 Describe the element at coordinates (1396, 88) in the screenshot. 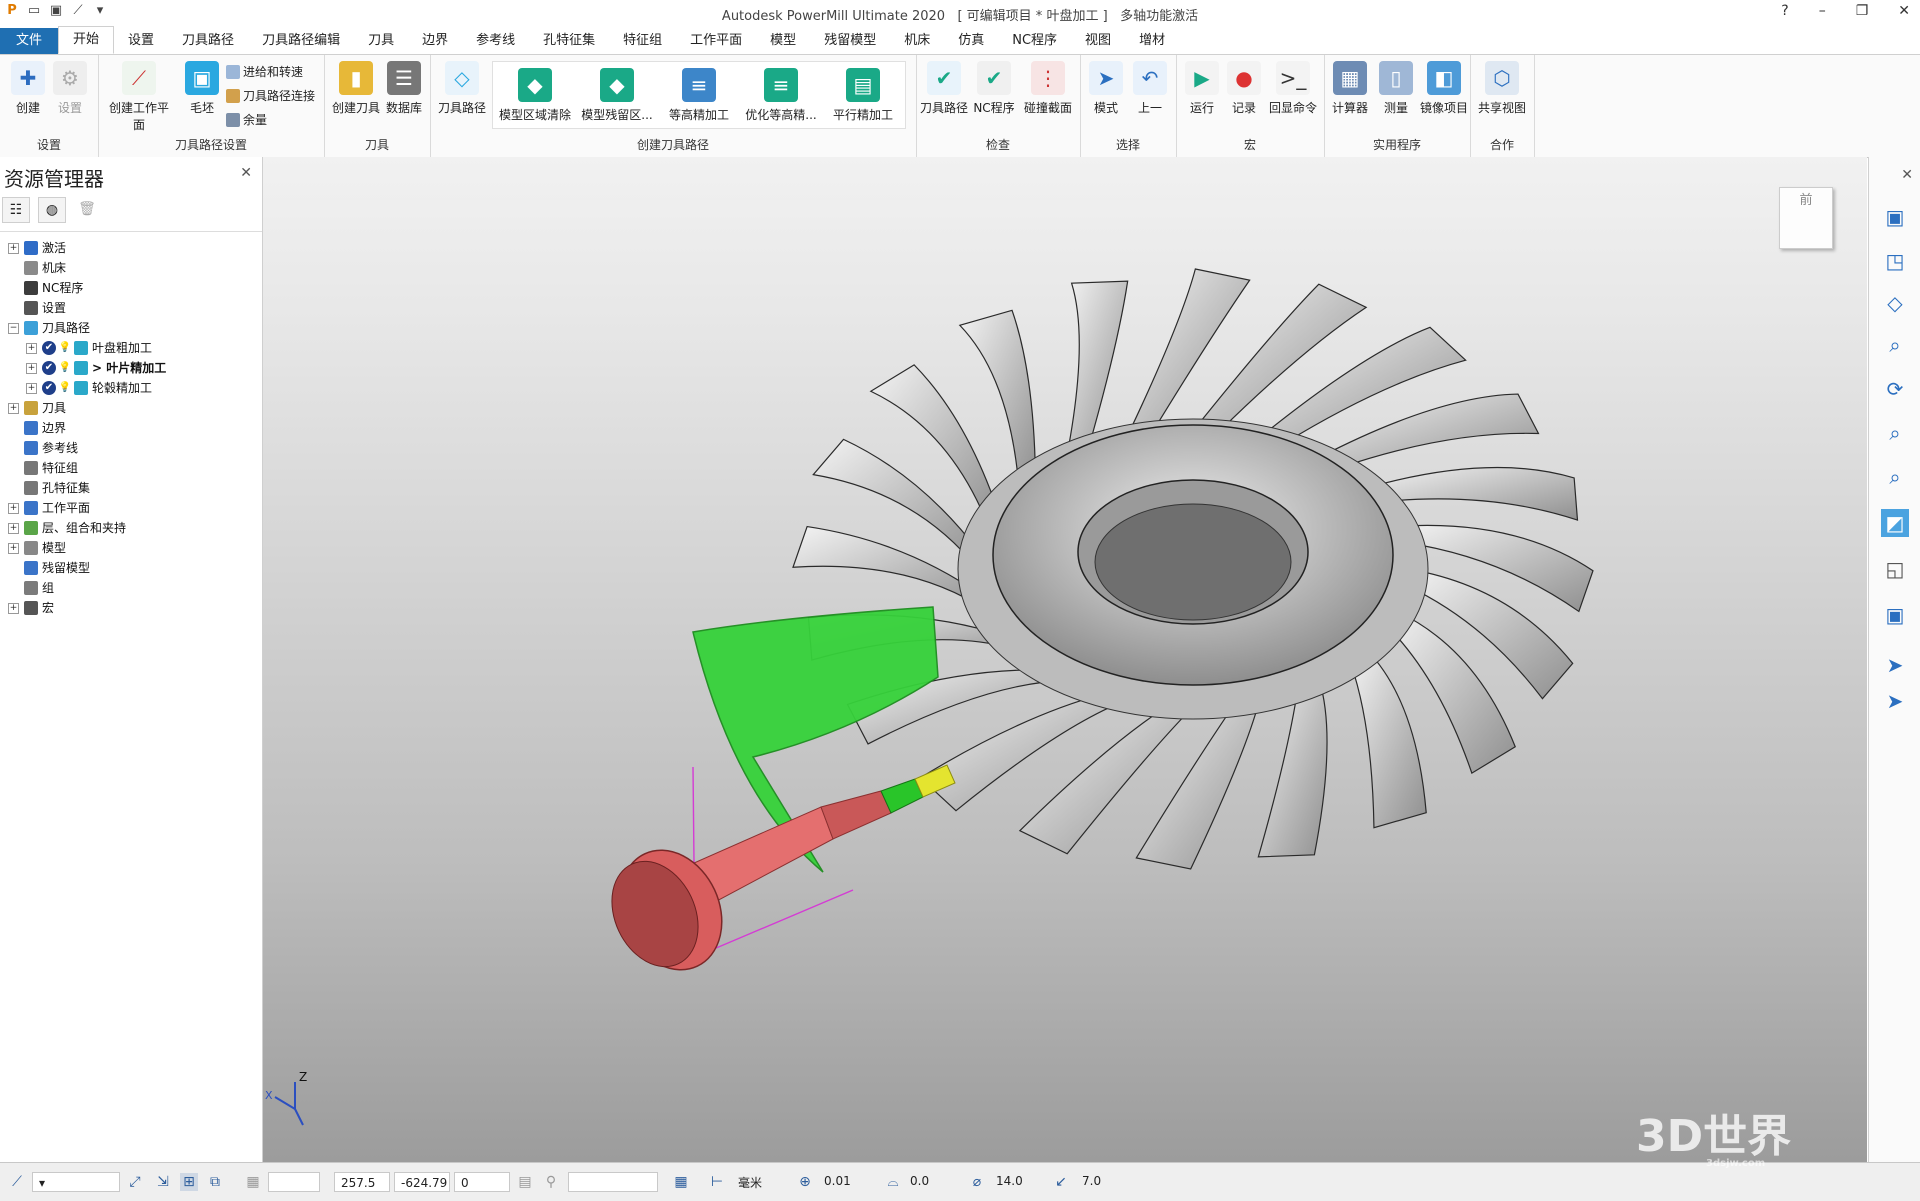

I see `measure-button: ▯ 测量` at that location.